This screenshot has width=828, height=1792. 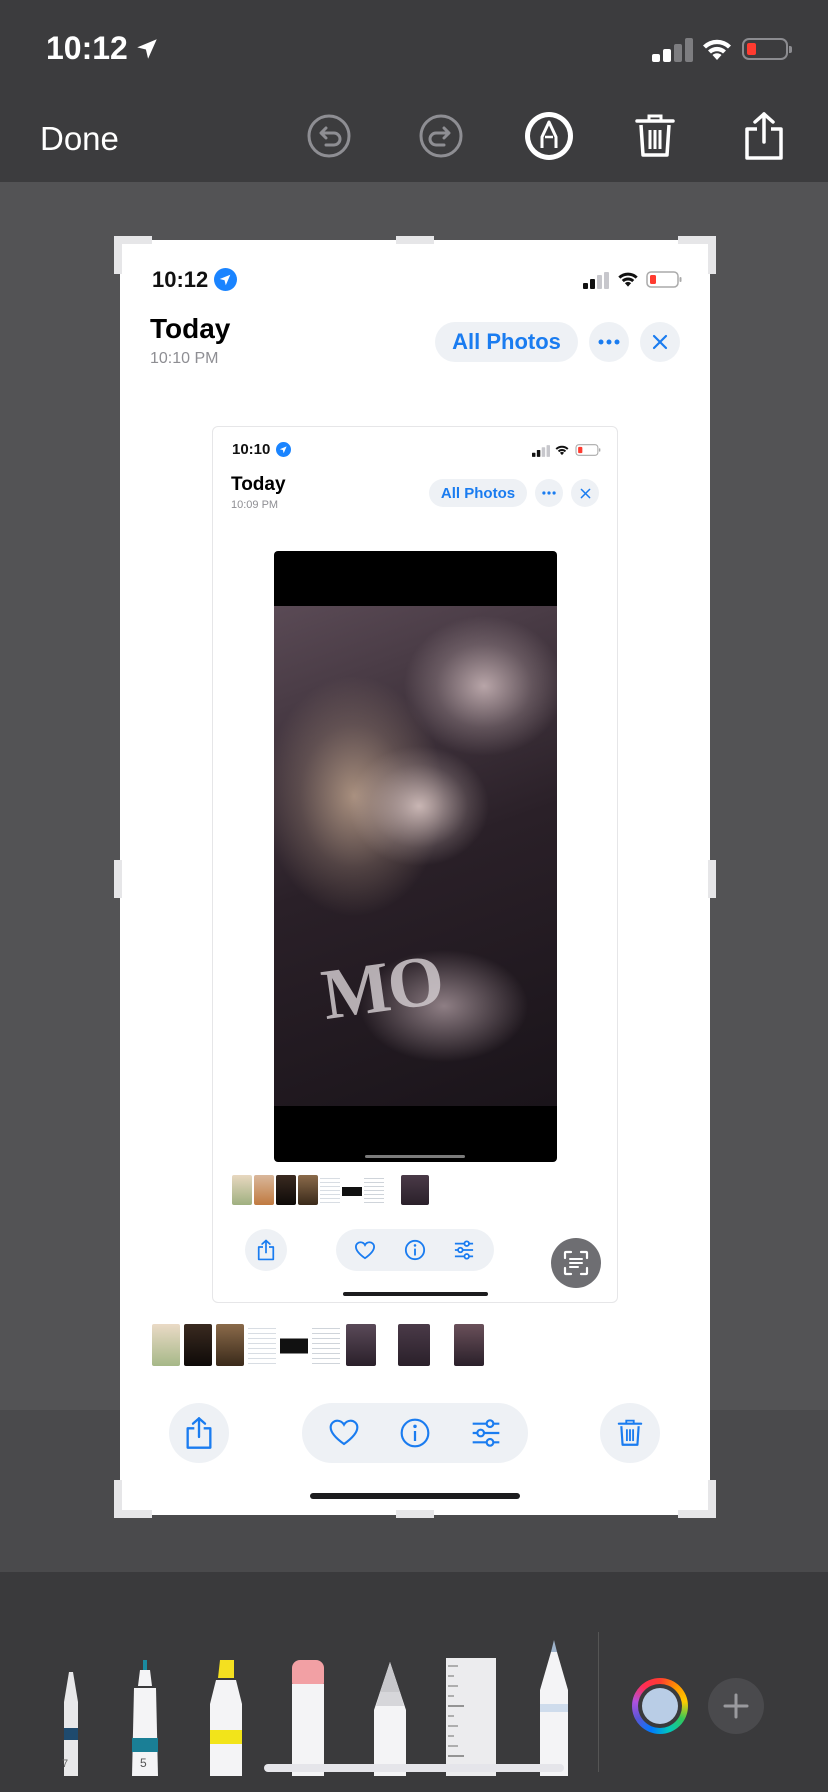 What do you see at coordinates (415, 1294) in the screenshot?
I see `nested-home-indicator` at bounding box center [415, 1294].